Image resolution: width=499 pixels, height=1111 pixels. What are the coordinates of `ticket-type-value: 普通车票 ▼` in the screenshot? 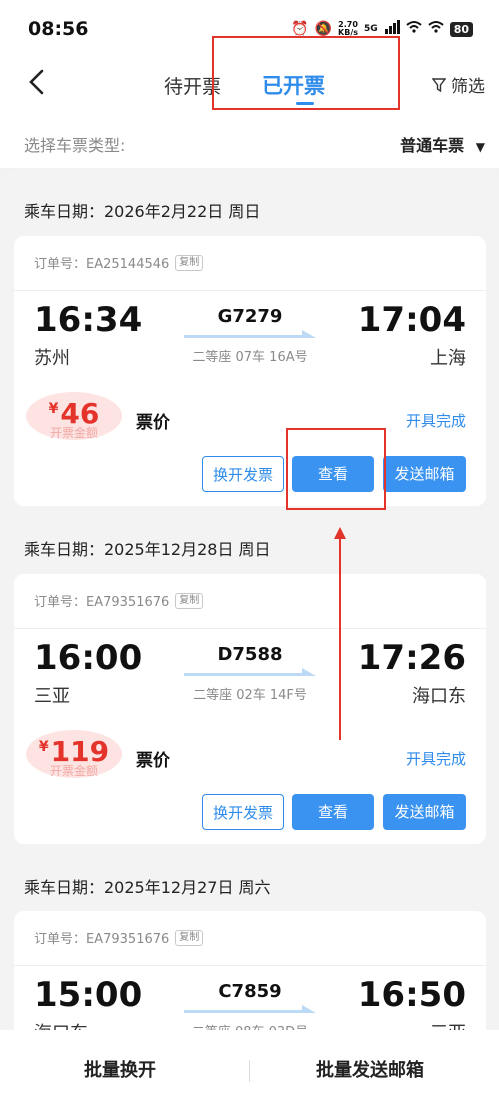 It's located at (442, 144).